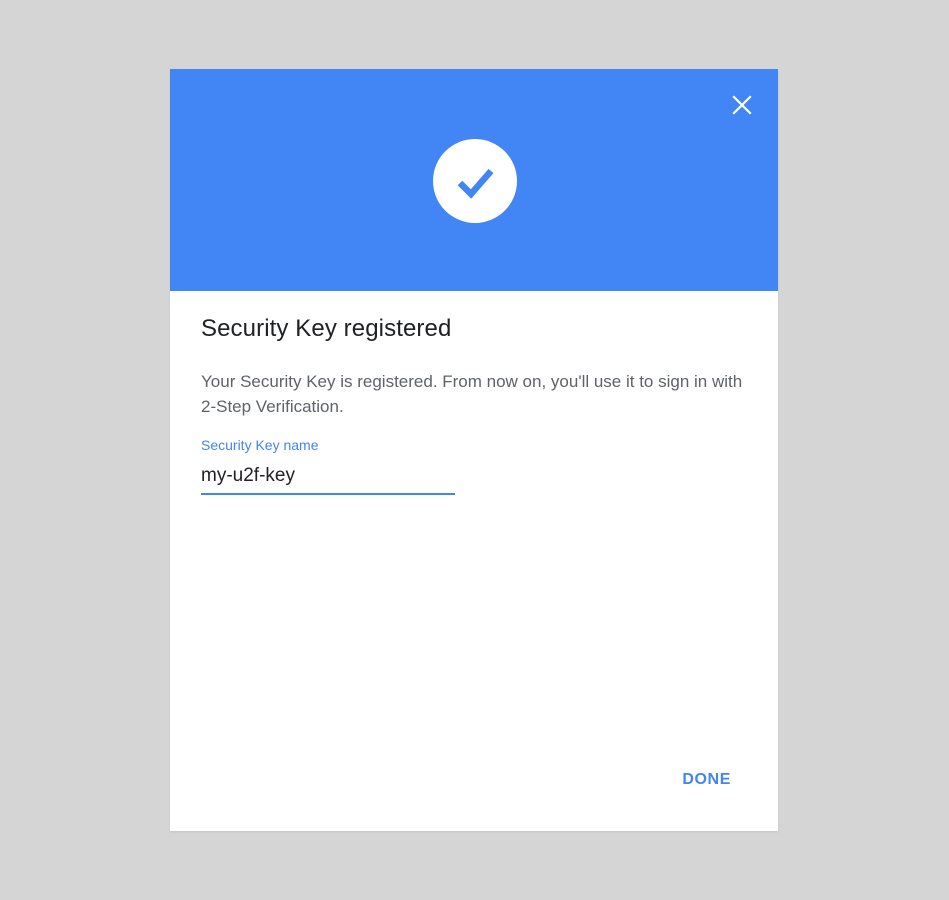 This screenshot has height=900, width=949. Describe the element at coordinates (328, 479) in the screenshot. I see `security-key-name-input` at that location.